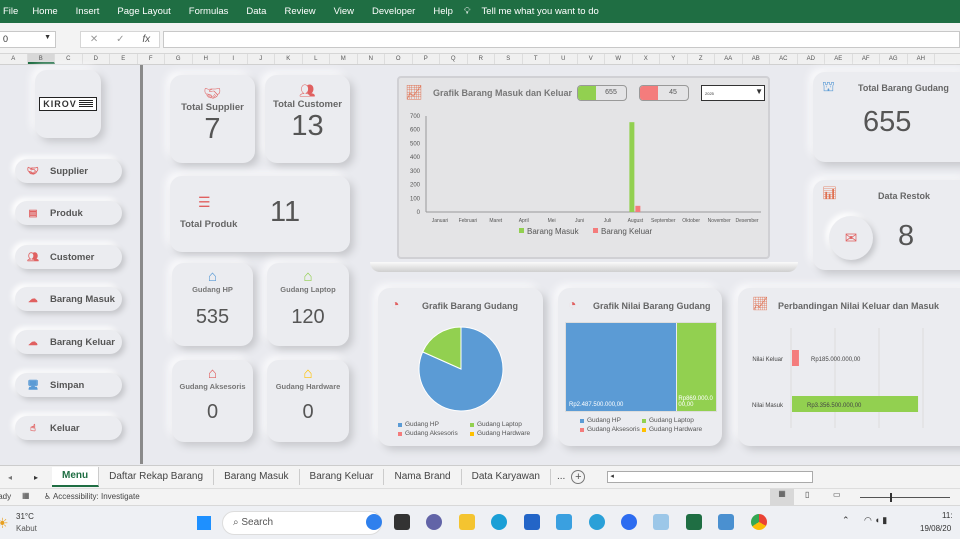 The width and height of the screenshot is (960, 539). I want to click on column-header: I, so click(234, 59).